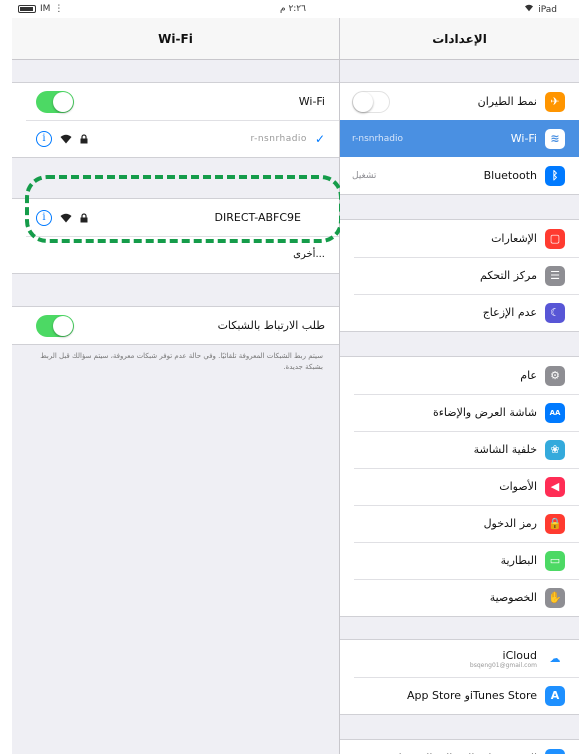 Image resolution: width=579 pixels, height=754 pixels. What do you see at coordinates (175, 101) in the screenshot?
I see `wifi-toggle-row: Wi-Fi` at bounding box center [175, 101].